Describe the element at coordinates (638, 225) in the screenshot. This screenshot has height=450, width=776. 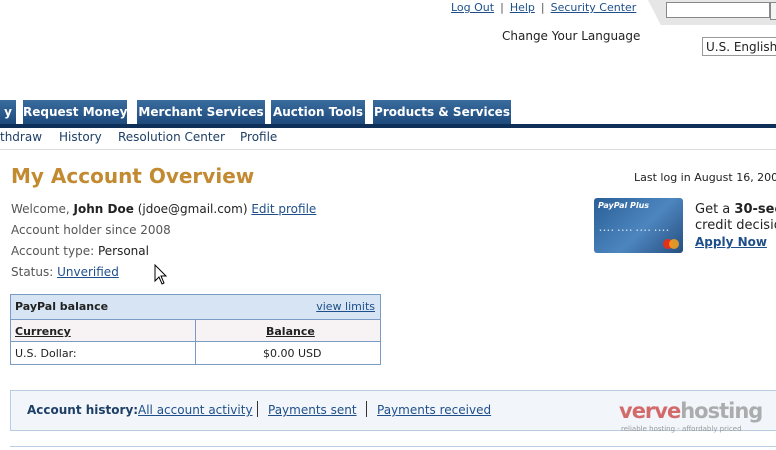
I see `credit-card-image: PayPal Plus •••• •••• •••• ••••` at that location.